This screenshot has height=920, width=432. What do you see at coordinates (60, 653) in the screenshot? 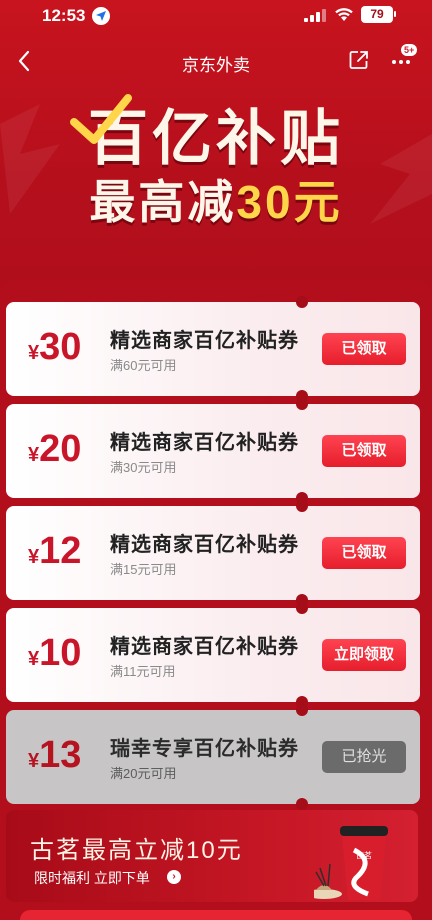
I see `coupon-value: 10` at bounding box center [60, 653].